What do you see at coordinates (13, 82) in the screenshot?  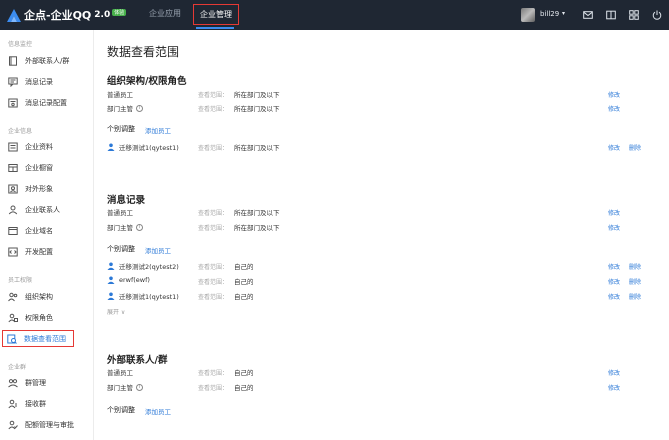 I see `message-record-icon` at bounding box center [13, 82].